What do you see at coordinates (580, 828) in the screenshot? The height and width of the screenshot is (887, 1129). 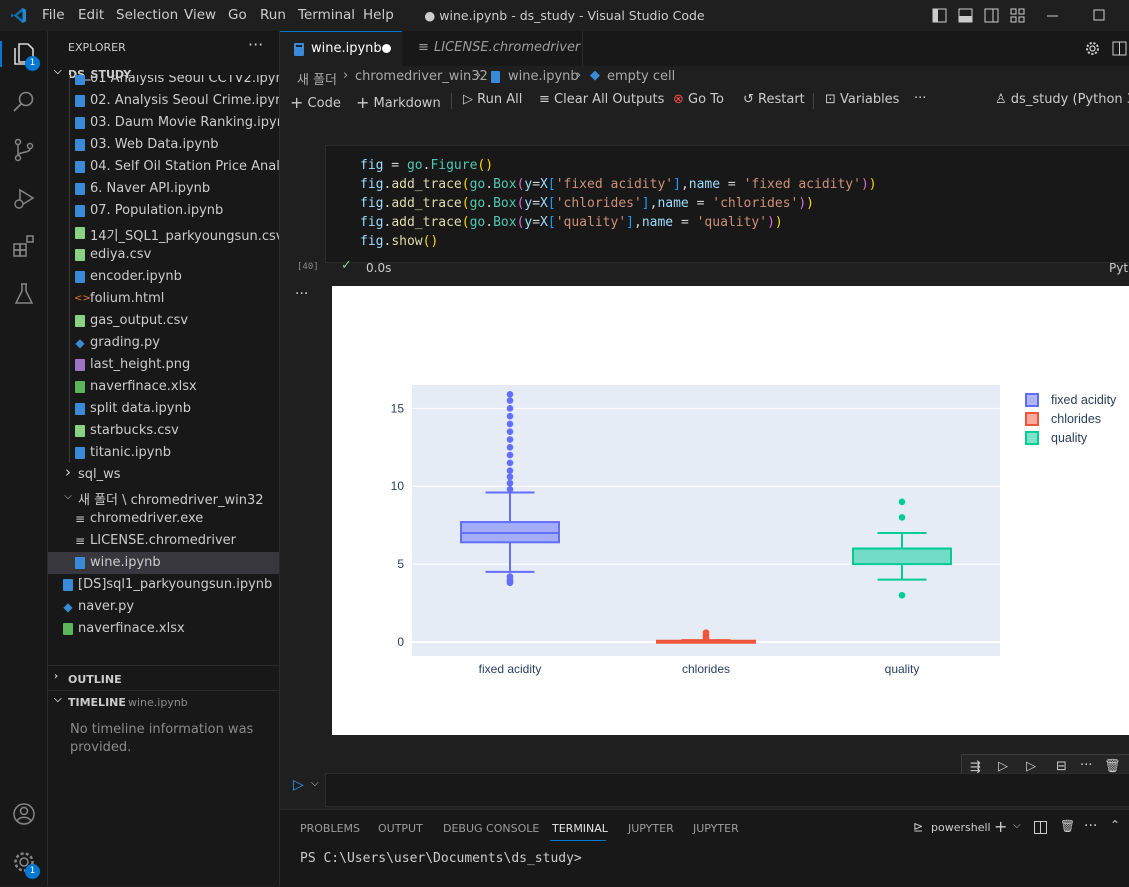 I see `panel-tab-terminal: TERMINAL` at bounding box center [580, 828].